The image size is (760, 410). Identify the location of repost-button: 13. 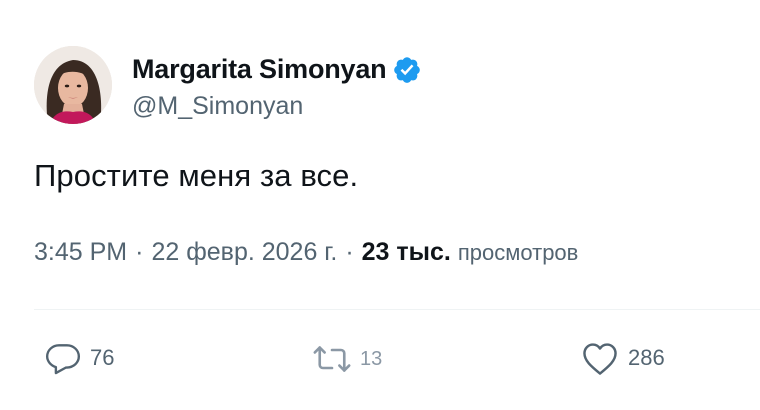
(347, 359).